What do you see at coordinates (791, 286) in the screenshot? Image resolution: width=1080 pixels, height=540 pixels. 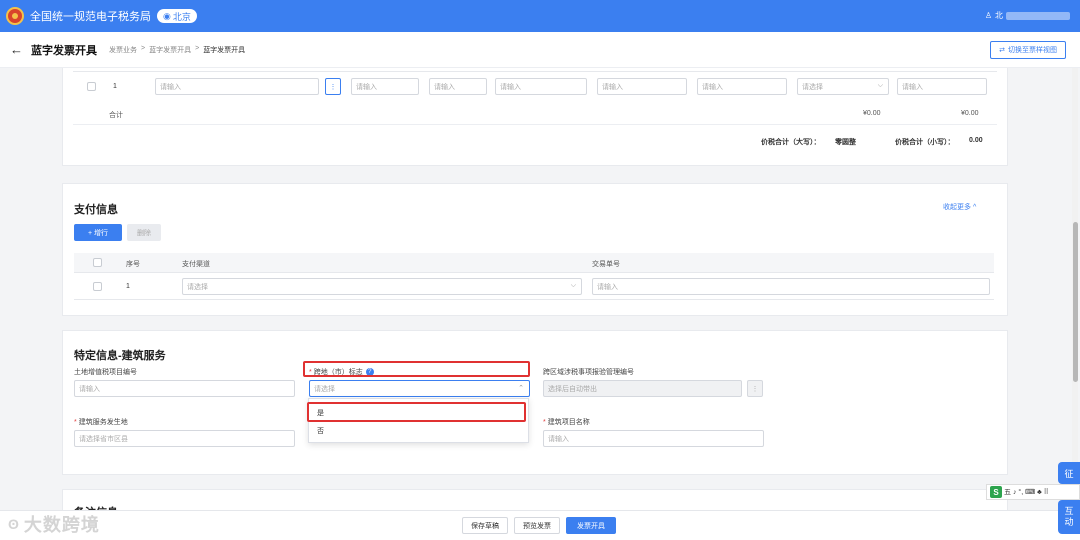 I see `transaction-number-input: 请输入` at bounding box center [791, 286].